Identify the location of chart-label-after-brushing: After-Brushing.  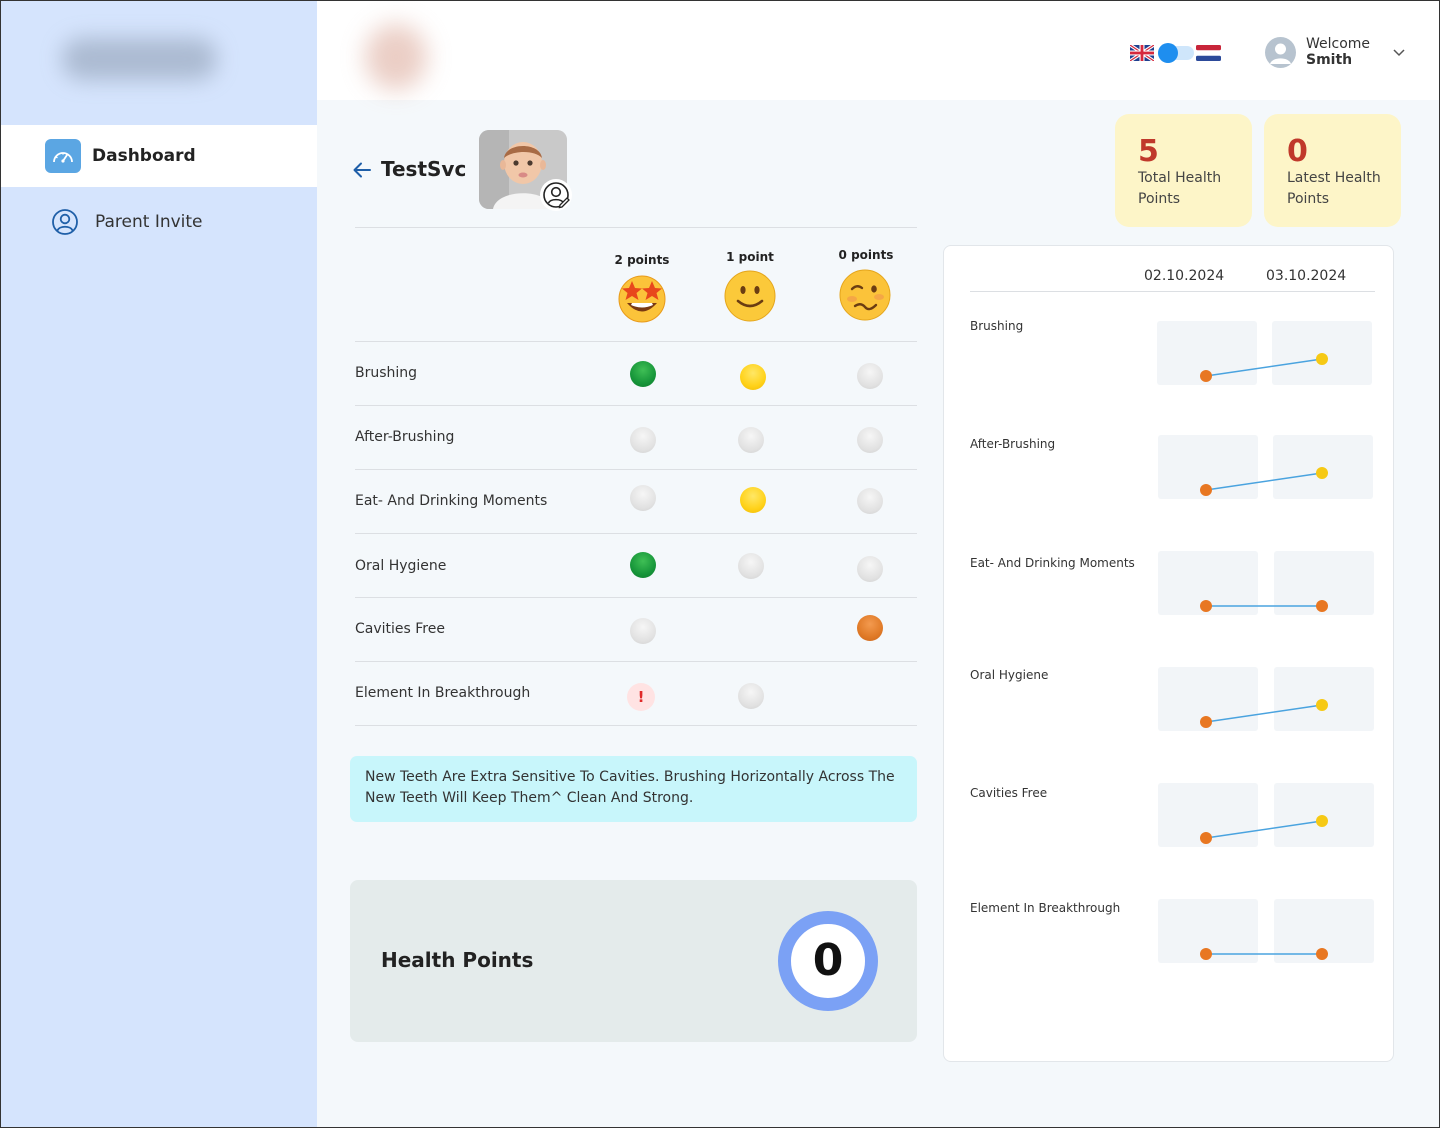
(1013, 444).